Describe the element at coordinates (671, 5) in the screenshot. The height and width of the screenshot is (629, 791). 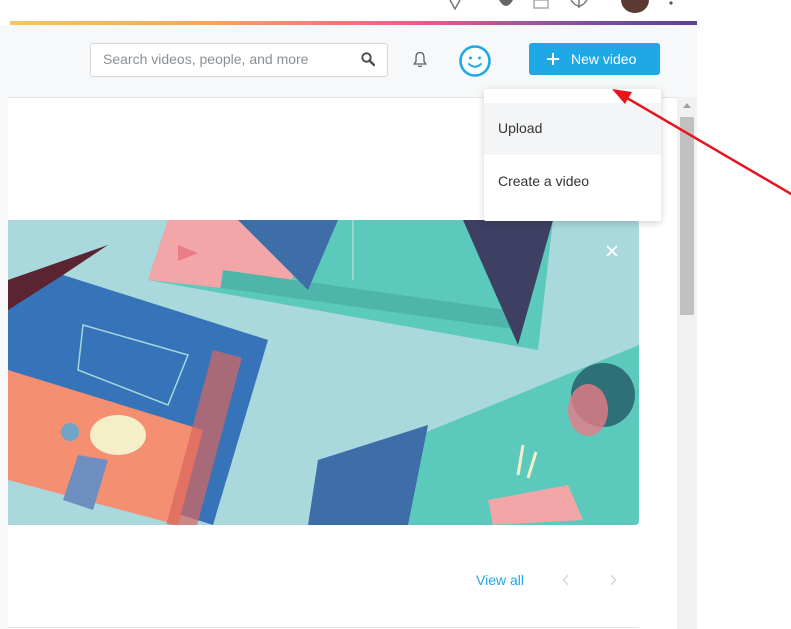
I see `menu-dots-icon` at that location.